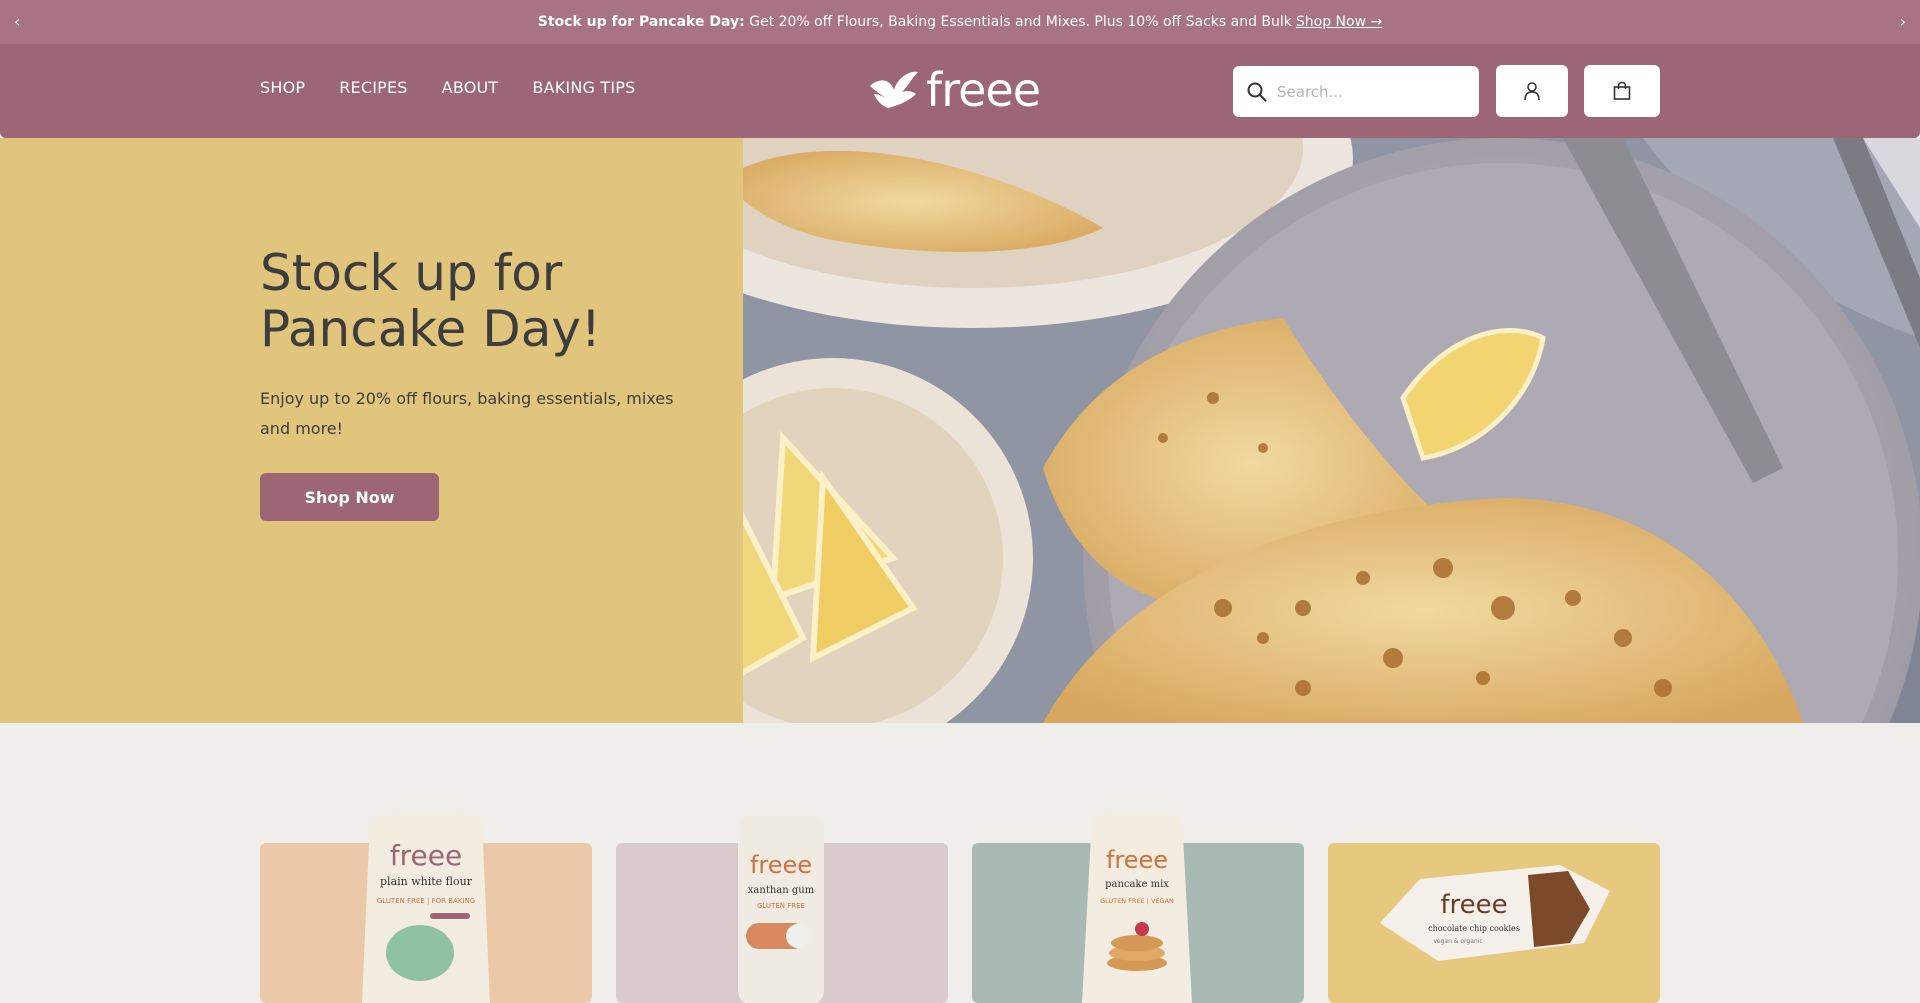 This screenshot has width=1920, height=1003. Describe the element at coordinates (1137, 860) in the screenshot. I see `pancake-bag-brand-text: freee` at that location.